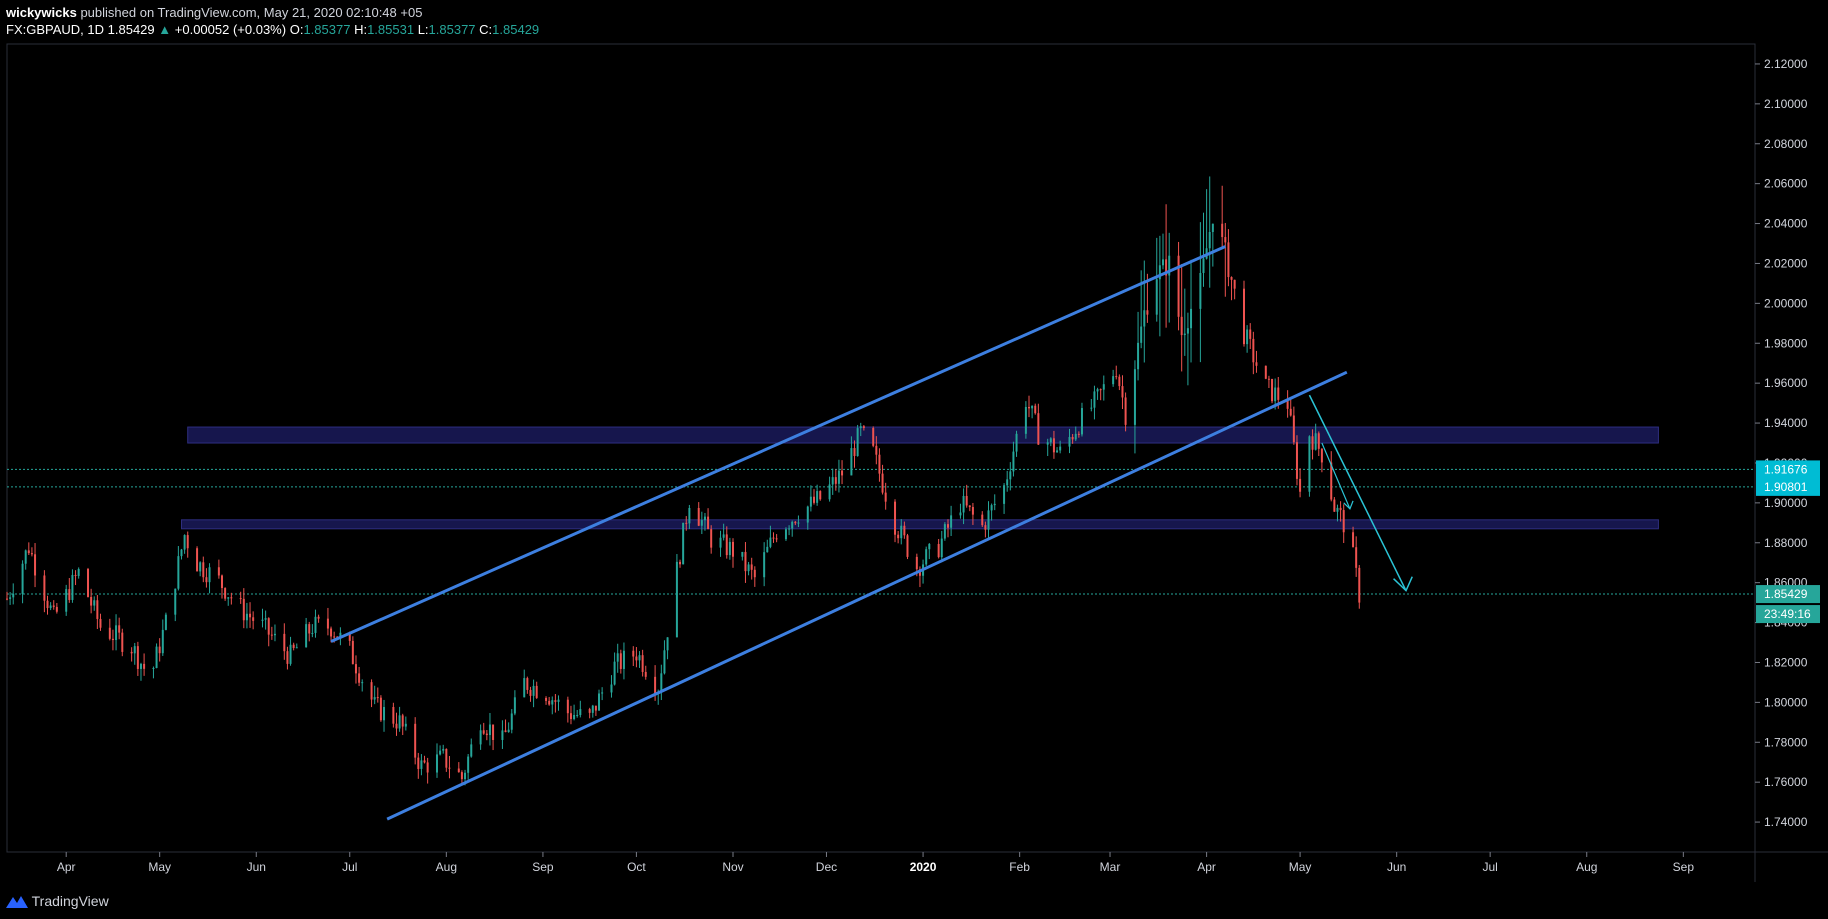  What do you see at coordinates (732, 867) in the screenshot?
I see `time-tick-label: Nov` at bounding box center [732, 867].